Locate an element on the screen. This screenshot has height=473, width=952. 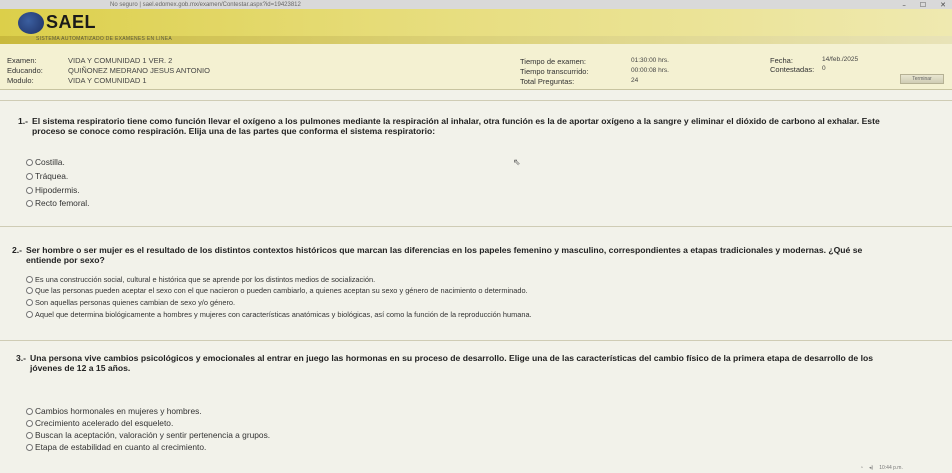
modulo-label: Modulo: is located at coordinates (20, 80).